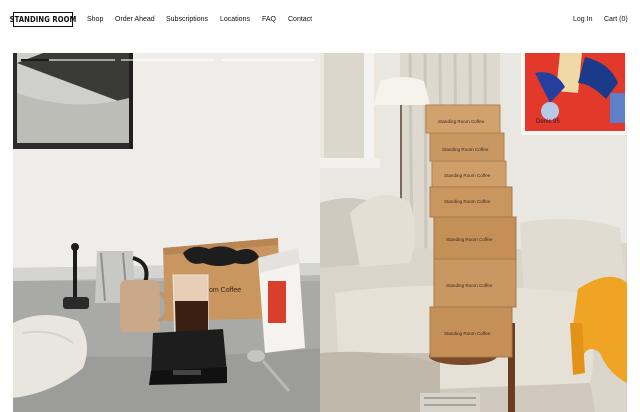  Describe the element at coordinates (187, 20) in the screenshot. I see `nav-subscriptions: Subscriptions` at that location.